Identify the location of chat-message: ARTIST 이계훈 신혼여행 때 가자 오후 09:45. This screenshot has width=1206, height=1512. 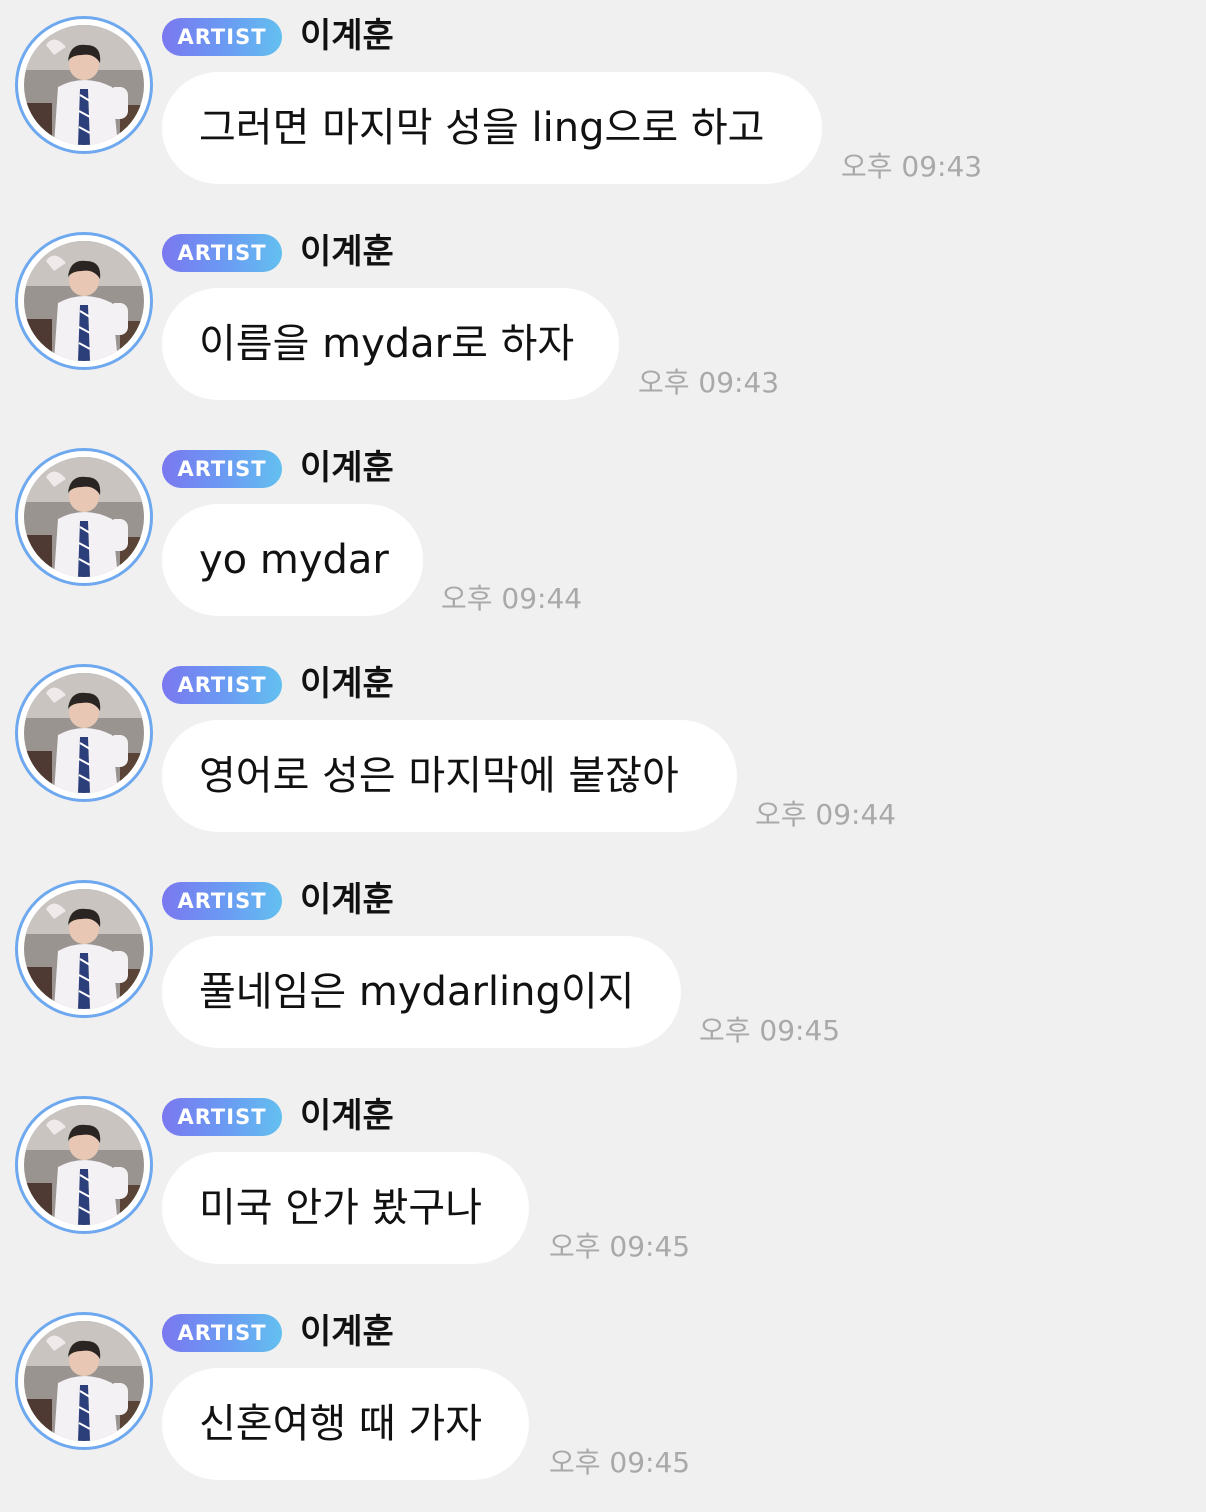
(603, 1404).